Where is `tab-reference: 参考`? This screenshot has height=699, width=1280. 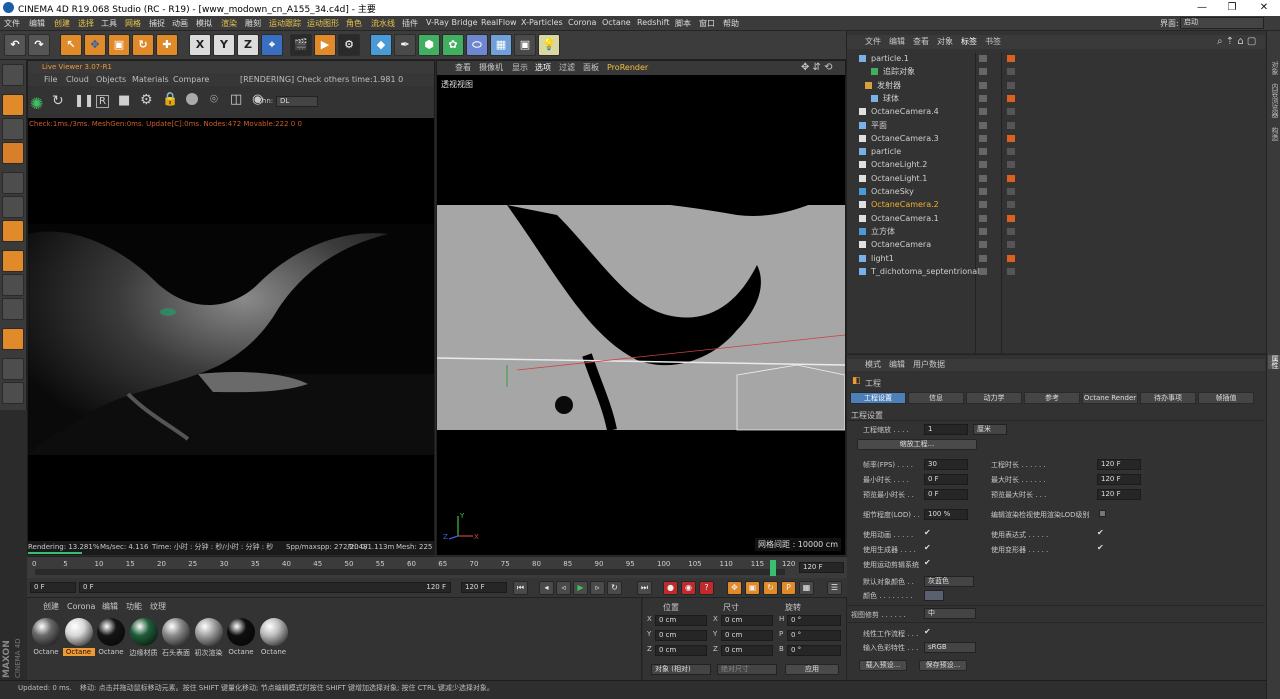 tab-reference: 参考 is located at coordinates (1052, 398).